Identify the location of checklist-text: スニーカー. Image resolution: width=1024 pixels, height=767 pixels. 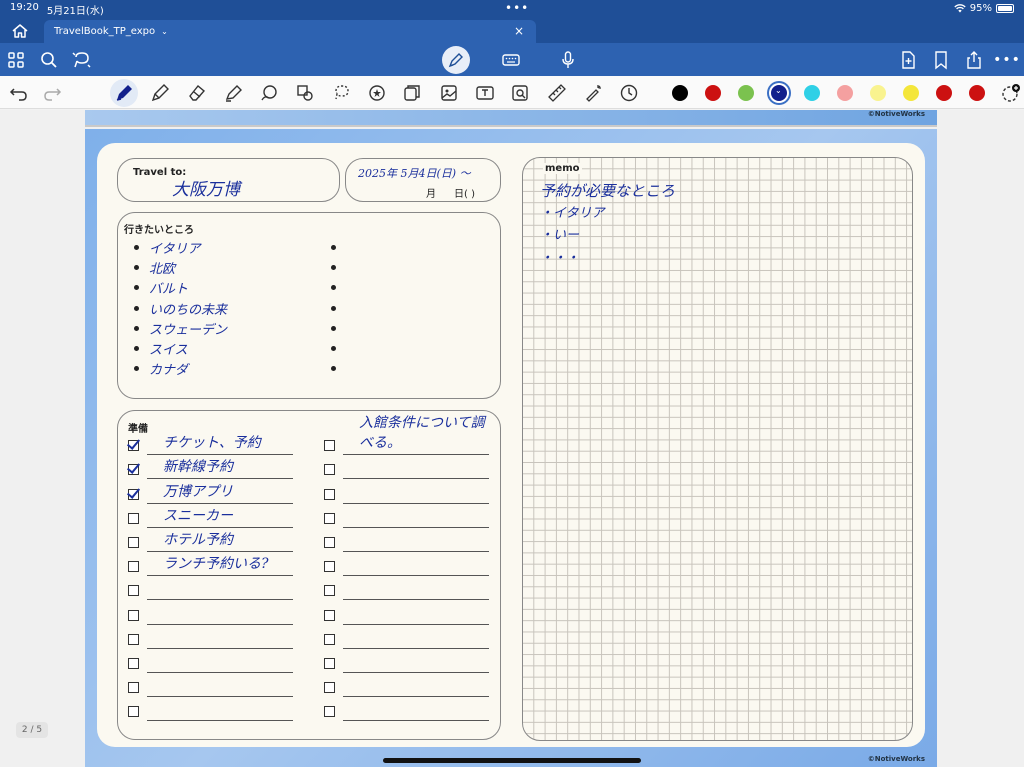
(220, 516).